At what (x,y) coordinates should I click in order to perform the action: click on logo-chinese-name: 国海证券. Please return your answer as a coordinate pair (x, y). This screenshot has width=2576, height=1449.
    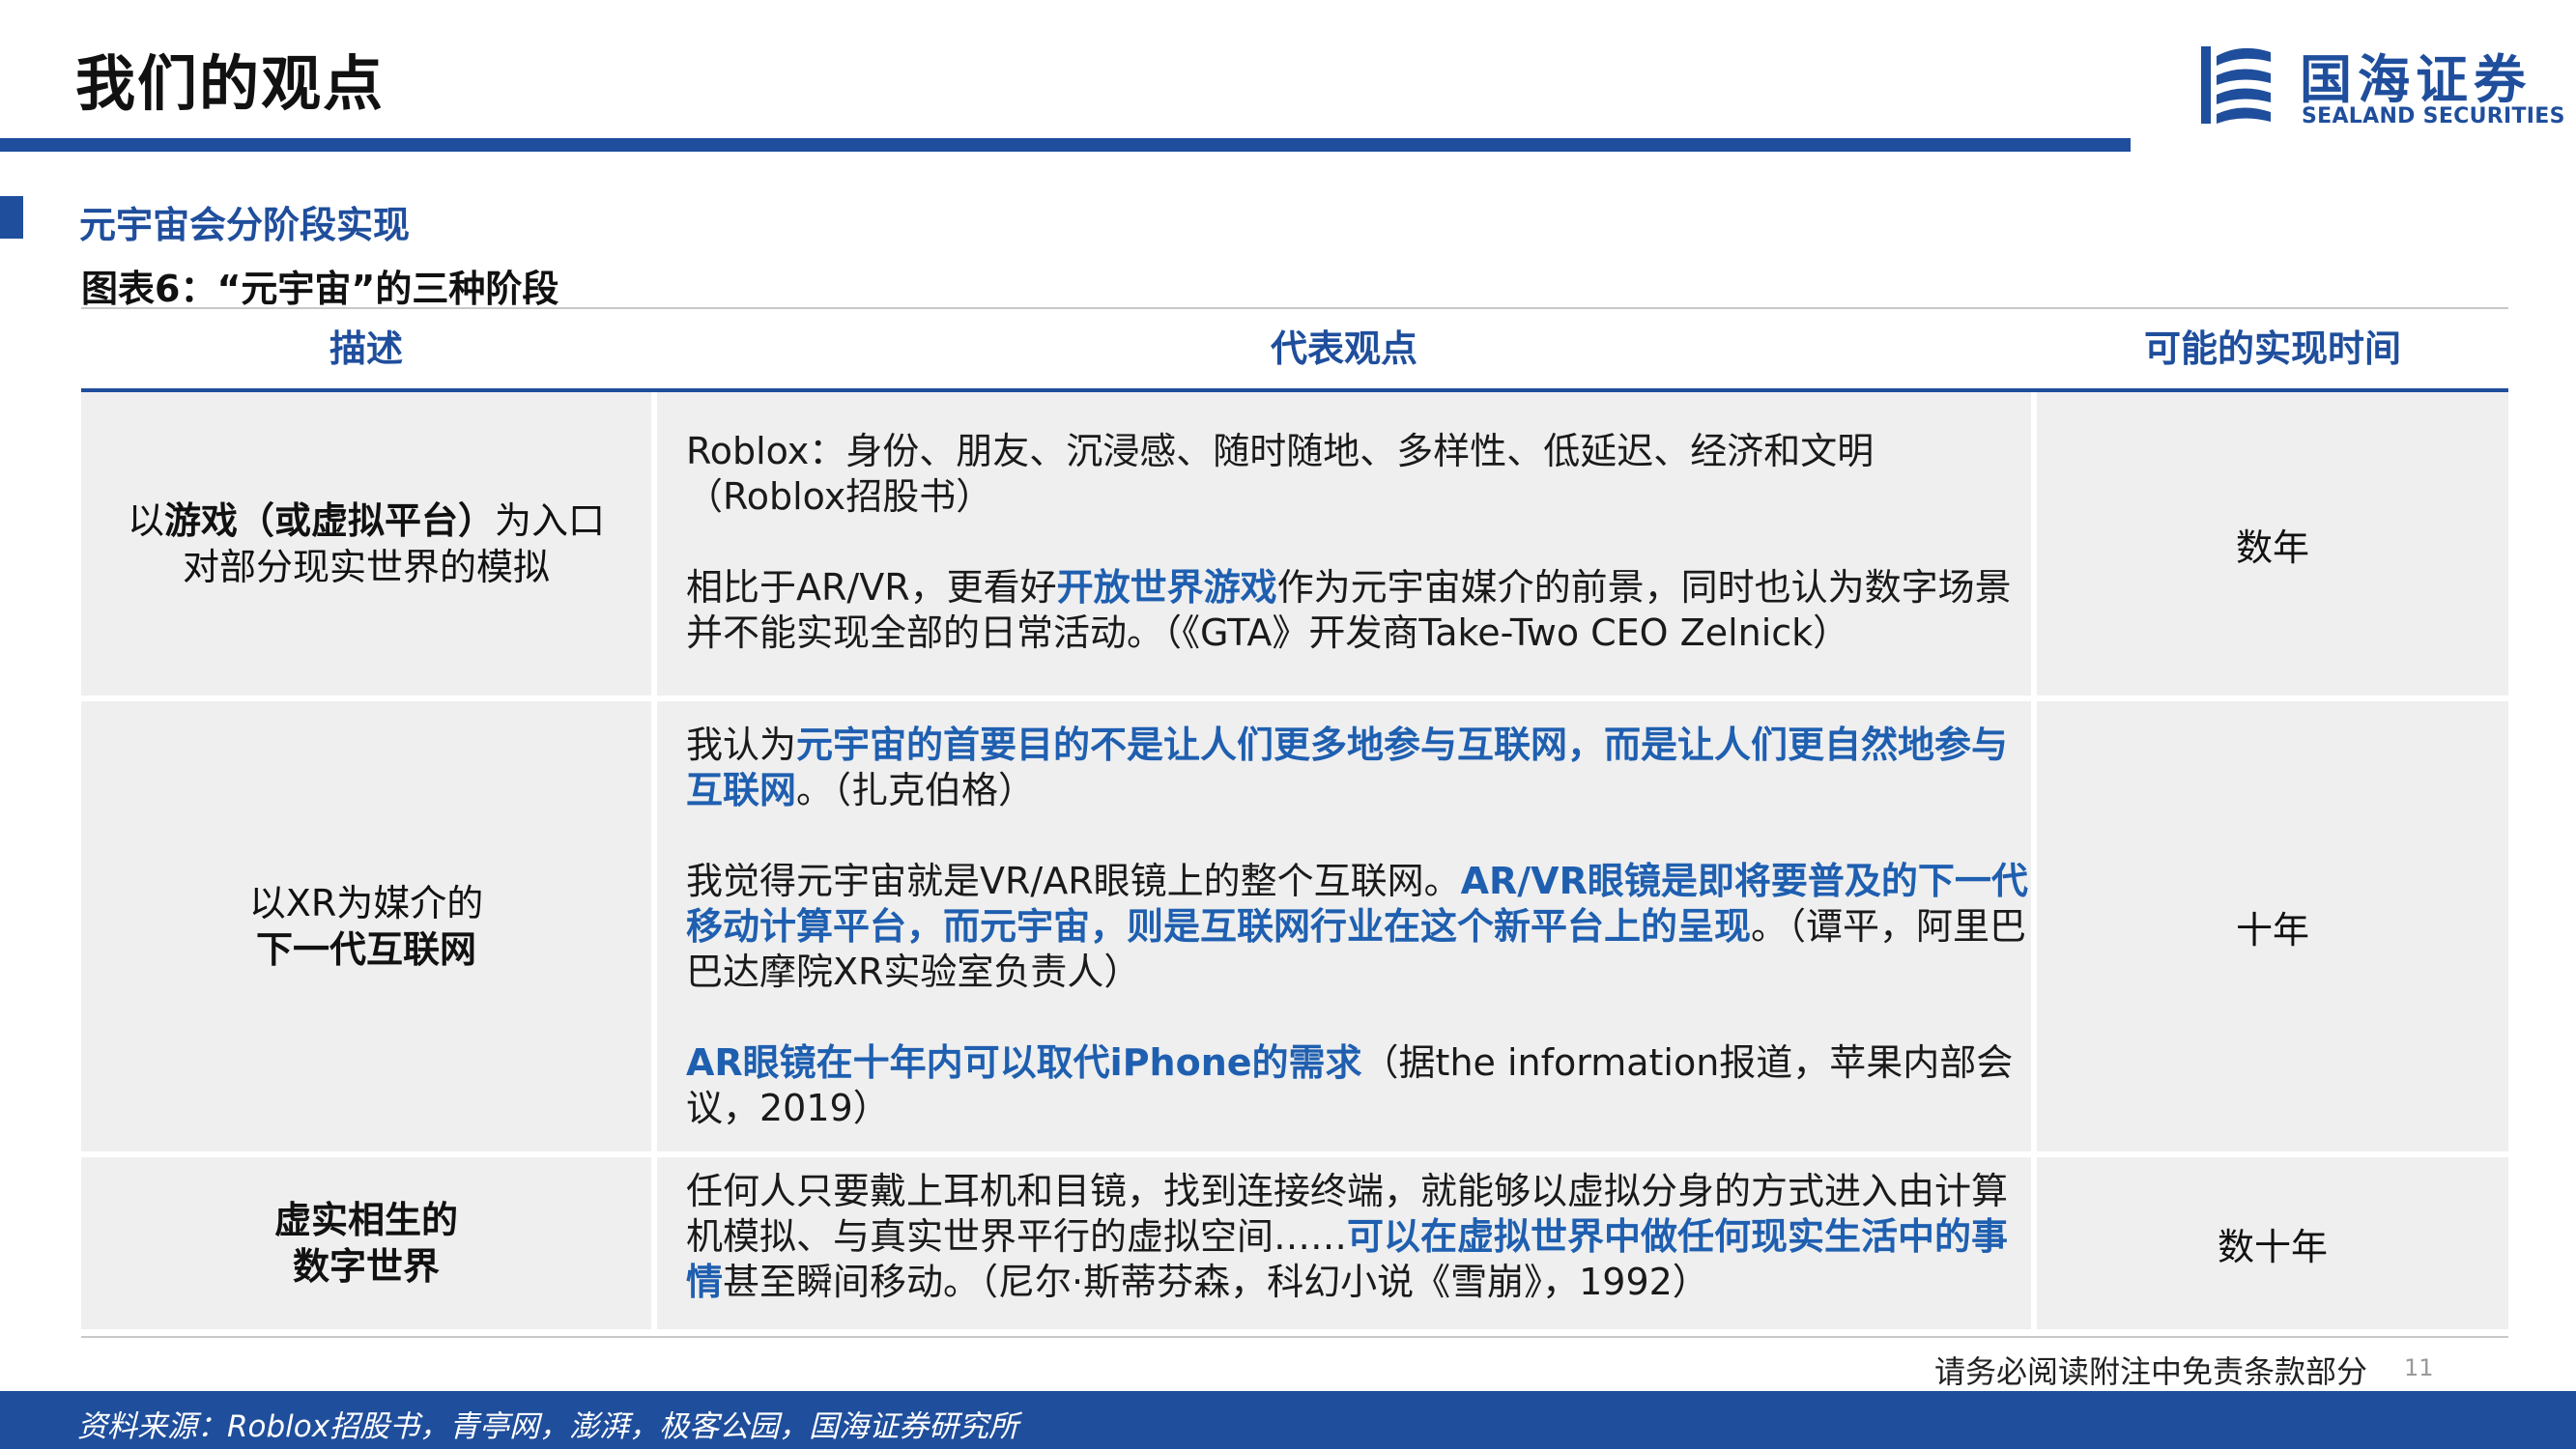
    Looking at the image, I should click on (2416, 79).